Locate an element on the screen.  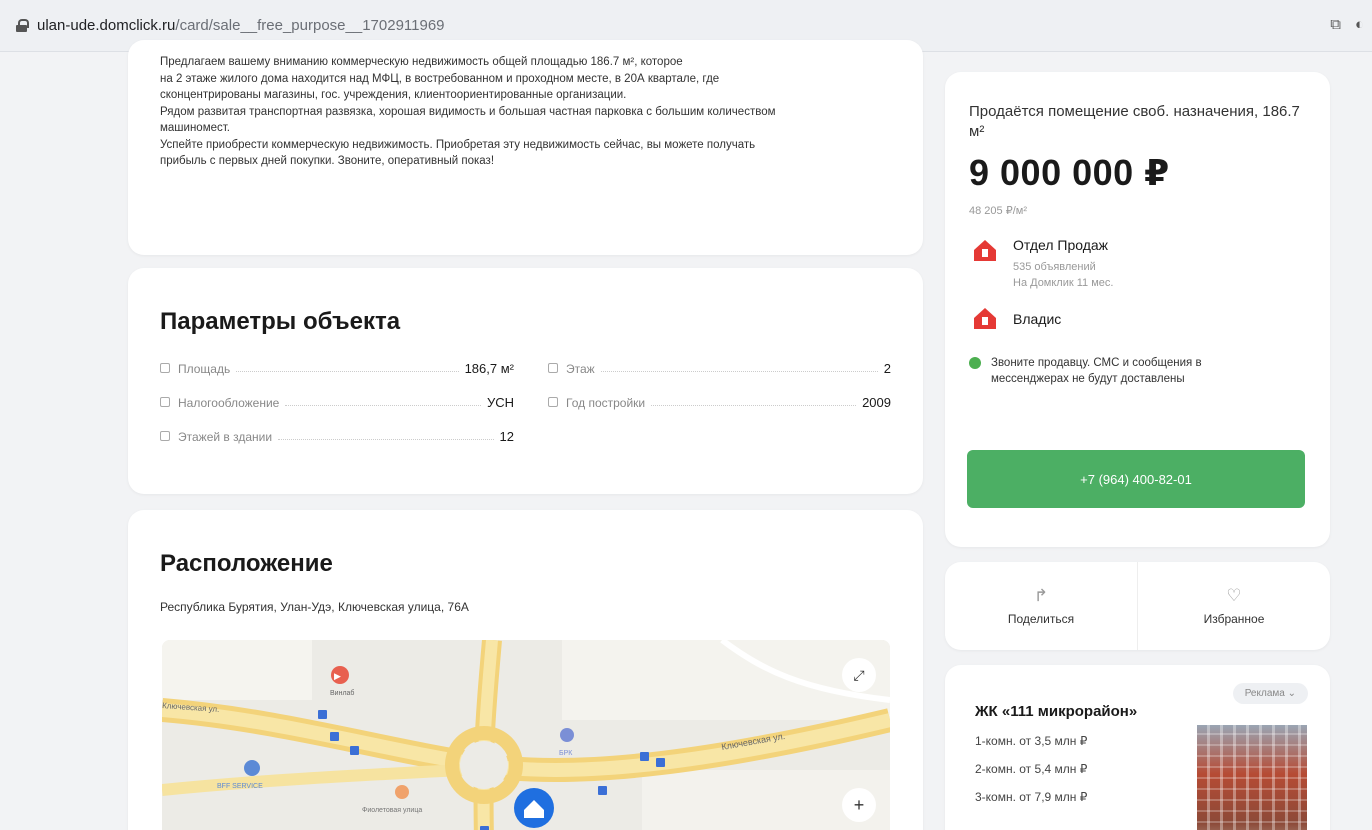
param-label: Площадь is located at coordinates (204, 369).